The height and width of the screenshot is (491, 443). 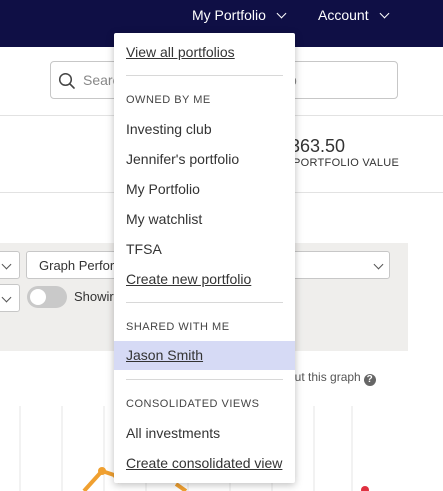 What do you see at coordinates (324, 377) in the screenshot?
I see `about-graph-label: out this graph` at bounding box center [324, 377].